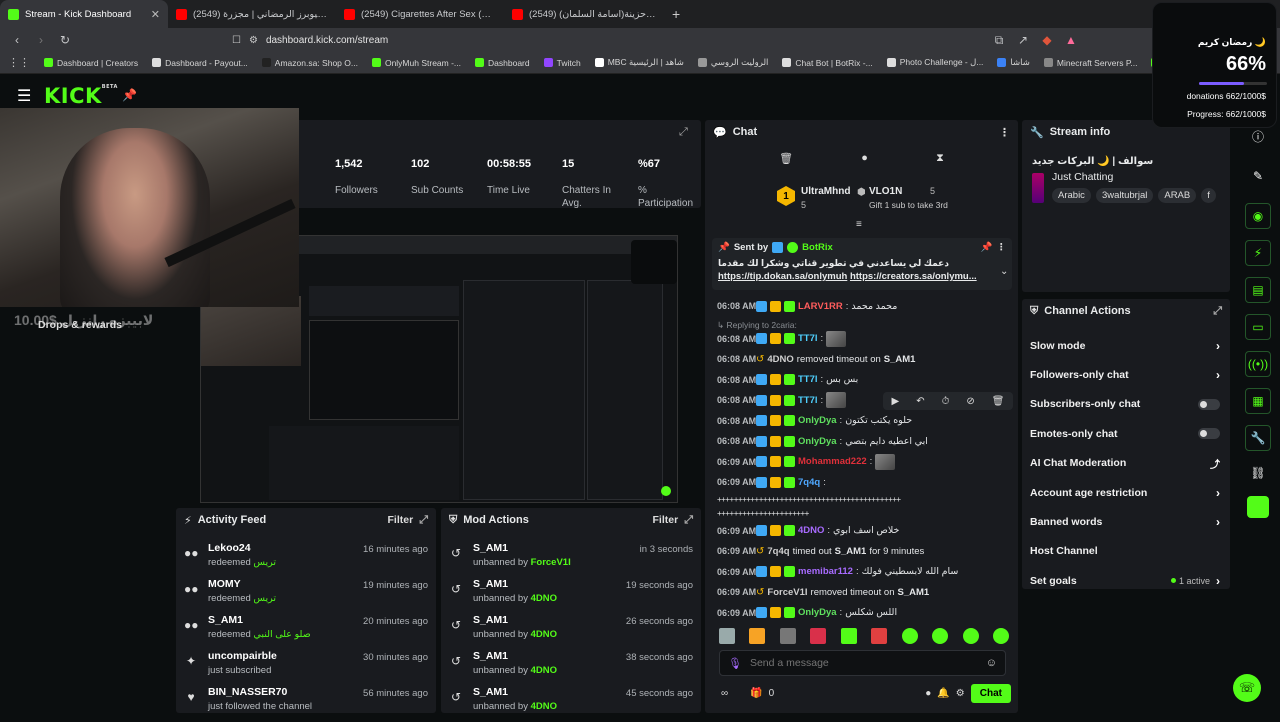  I want to click on menu-icon: ☰, so click(24, 96).